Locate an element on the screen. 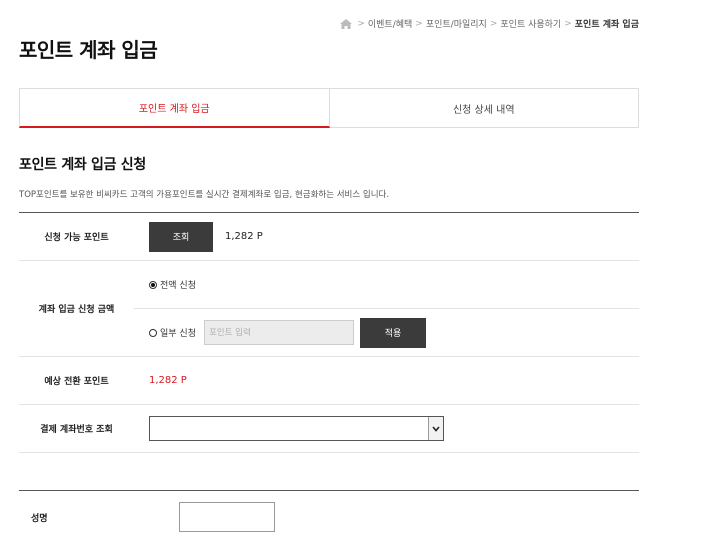 The width and height of the screenshot is (719, 543). name-row: 성명 is located at coordinates (329, 517).